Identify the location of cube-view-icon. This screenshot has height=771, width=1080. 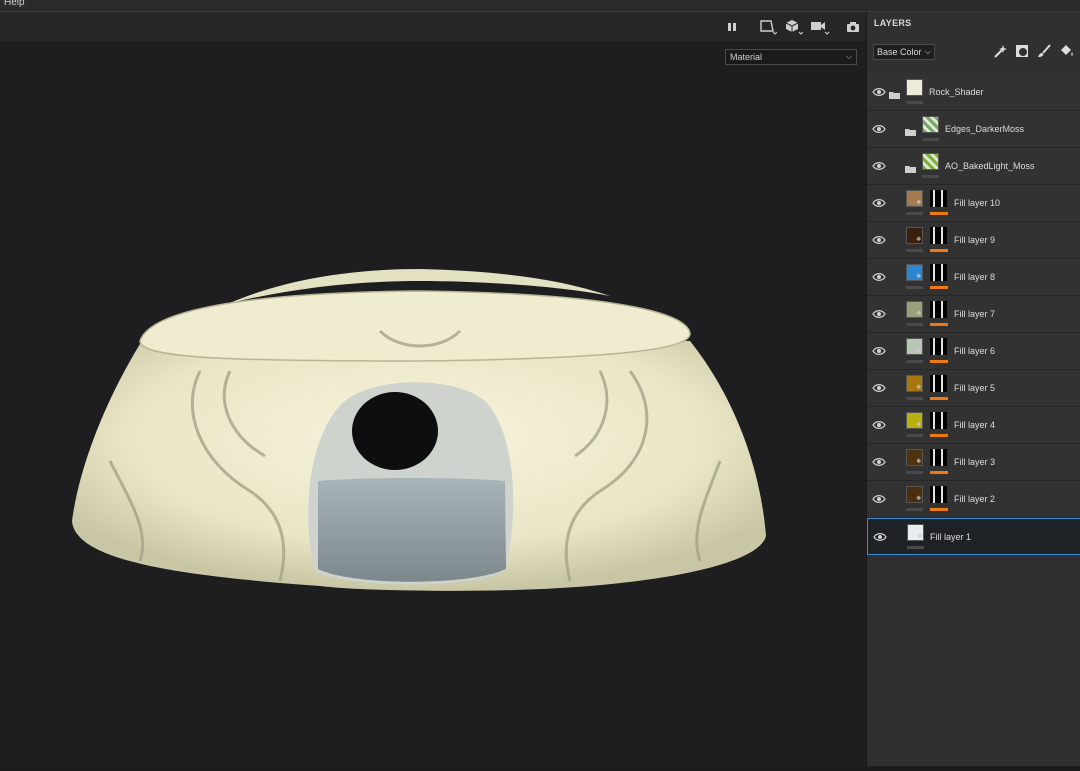
(794, 27).